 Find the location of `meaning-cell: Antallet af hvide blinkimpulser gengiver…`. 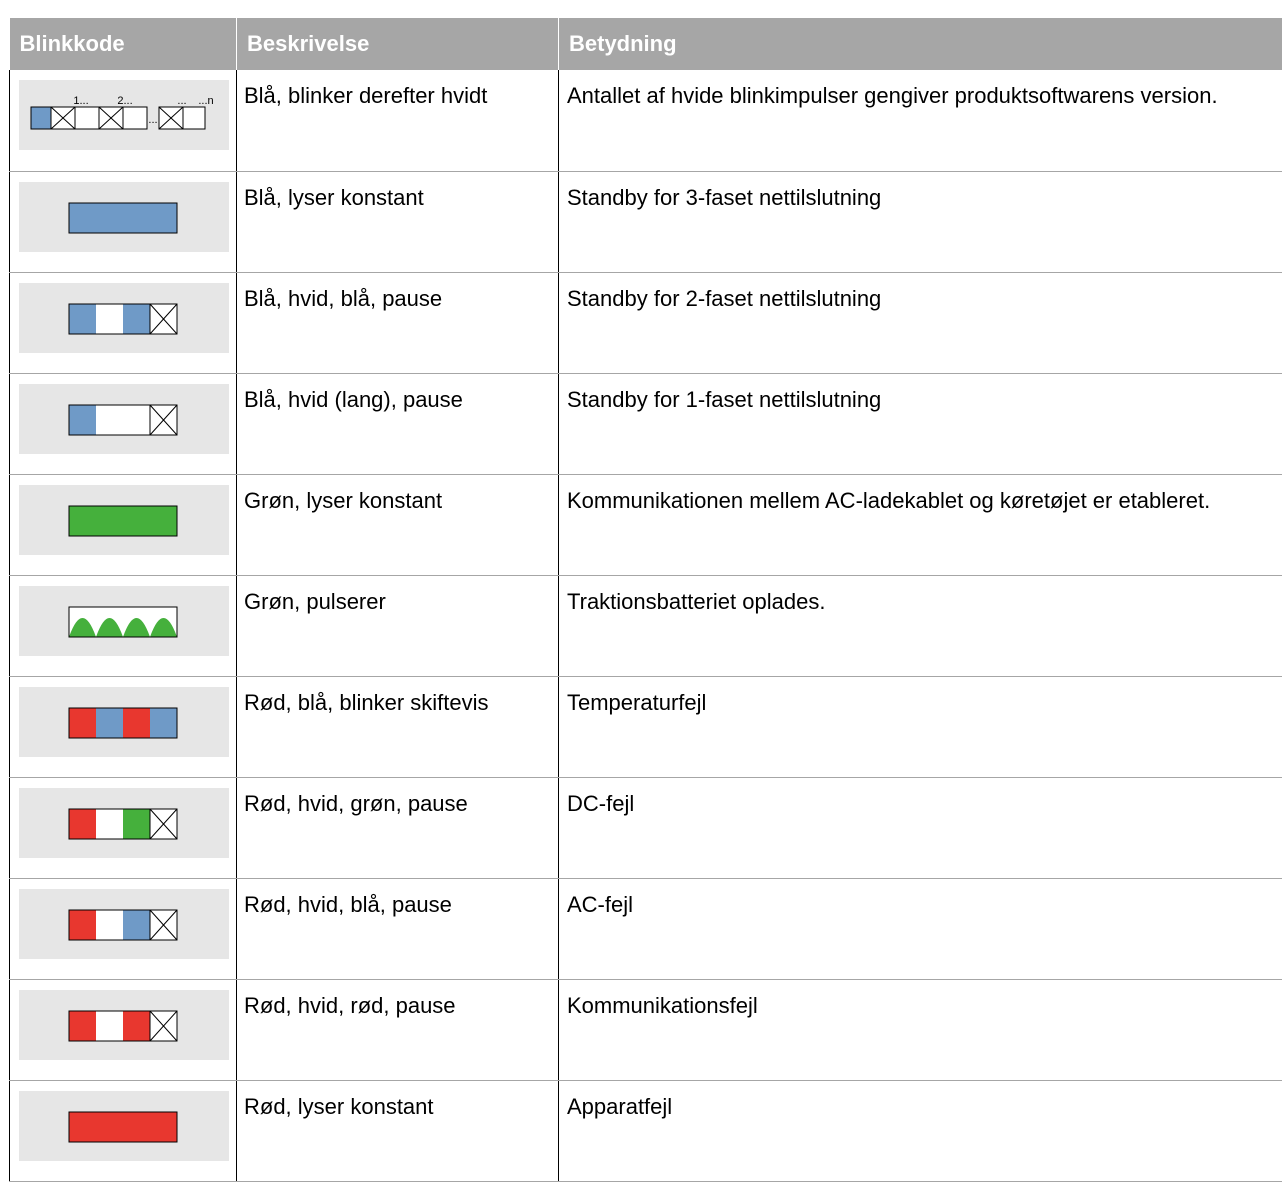

meaning-cell: Antallet af hvide blinkimpulser gengiver… is located at coordinates (920, 120).